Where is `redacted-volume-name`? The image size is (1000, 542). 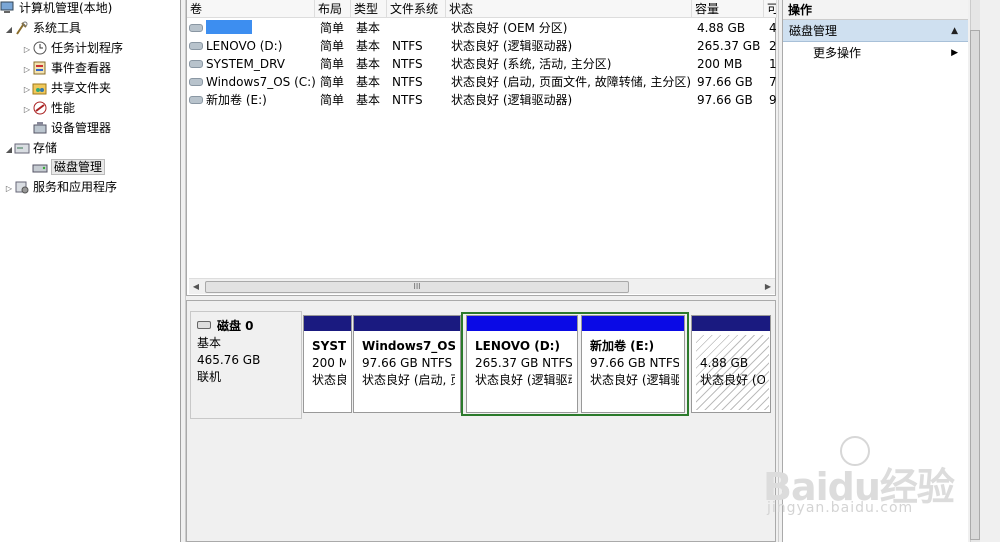
redacted-volume-name is located at coordinates (229, 27).